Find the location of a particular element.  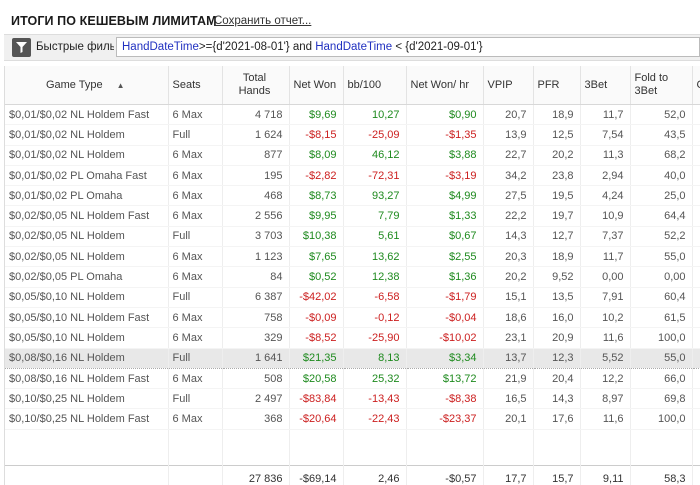

cell-threebet: 5,52 is located at coordinates (605, 358).